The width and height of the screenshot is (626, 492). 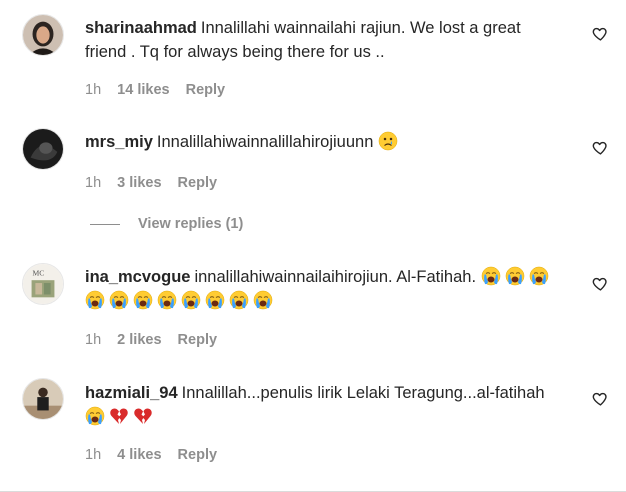 I want to click on comment-meta: 1h 3 likes Reply, so click(x=157, y=183).